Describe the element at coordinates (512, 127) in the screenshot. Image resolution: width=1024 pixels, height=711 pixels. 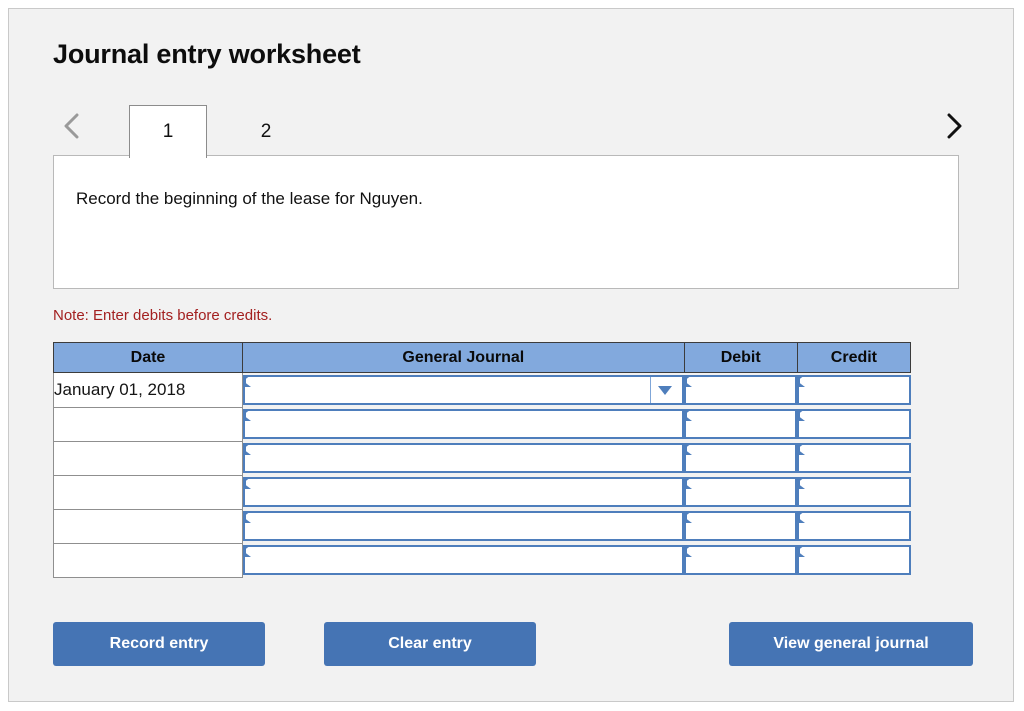
I see `worksheet-tabstrip: 1 2` at that location.